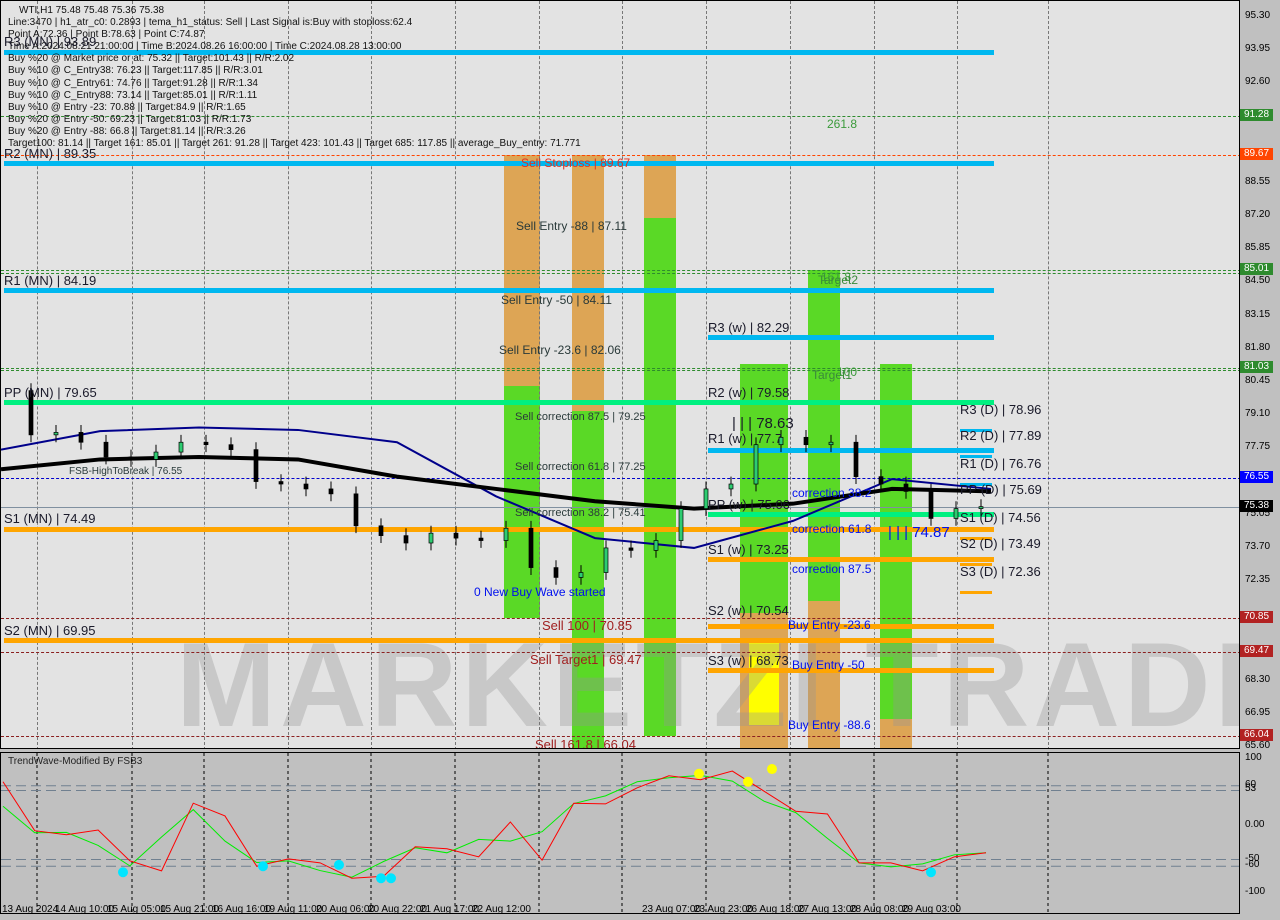 This screenshot has height=920, width=1280. Describe the element at coordinates (501, 909) in the screenshot. I see `time-tick-label: 22 Aug 12:00` at that location.